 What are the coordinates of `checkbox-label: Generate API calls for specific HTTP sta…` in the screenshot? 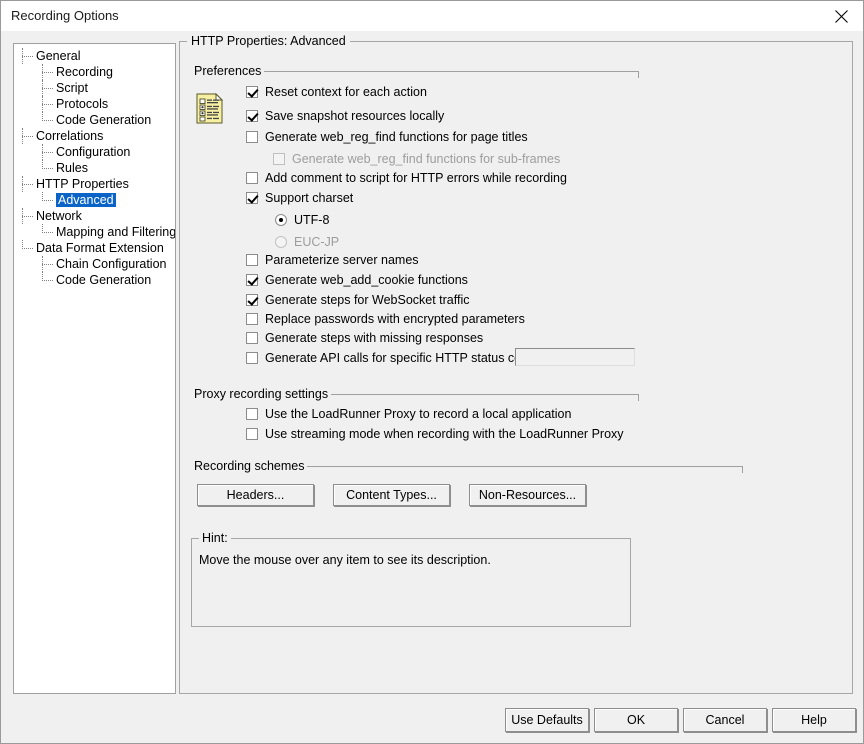 It's located at (405, 358).